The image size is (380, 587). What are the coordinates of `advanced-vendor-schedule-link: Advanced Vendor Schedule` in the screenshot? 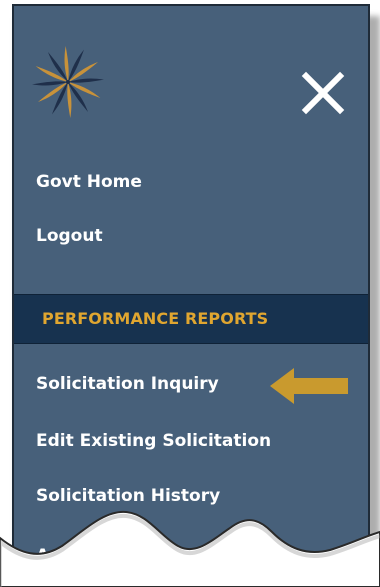 It's located at (166, 556).